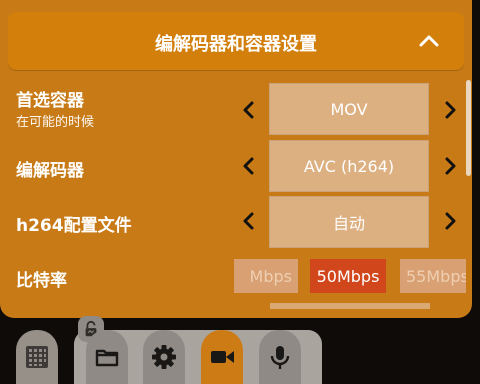 The image size is (480, 384). Describe the element at coordinates (55, 122) in the screenshot. I see `preferred-container-sublabel: 在可能的时候` at that location.